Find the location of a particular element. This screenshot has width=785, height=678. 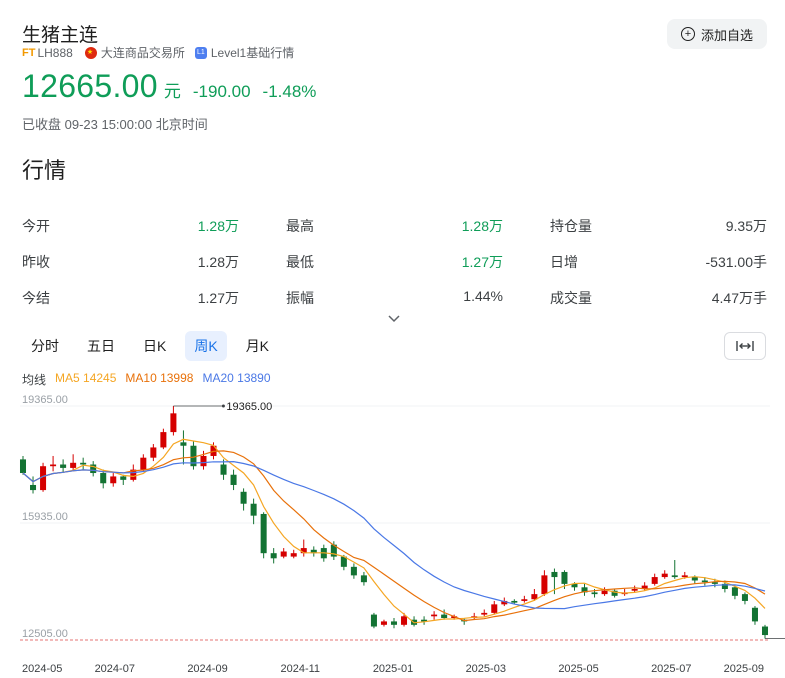

stat-cell: 振幅 1.44% is located at coordinates (394, 298).